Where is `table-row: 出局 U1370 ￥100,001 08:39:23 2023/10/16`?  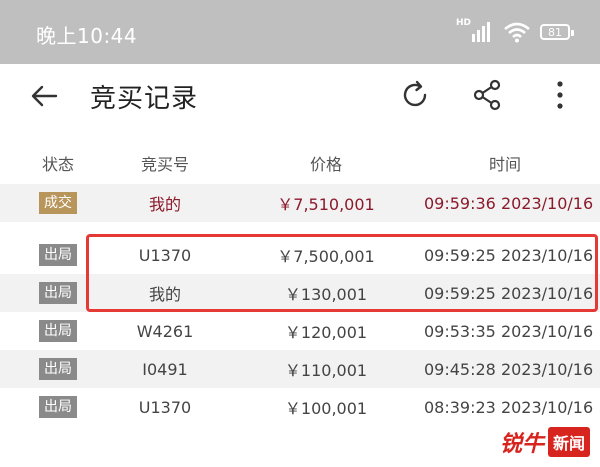
table-row: 出局 U1370 ￥100,001 08:39:23 2023/10/16 is located at coordinates (300, 407).